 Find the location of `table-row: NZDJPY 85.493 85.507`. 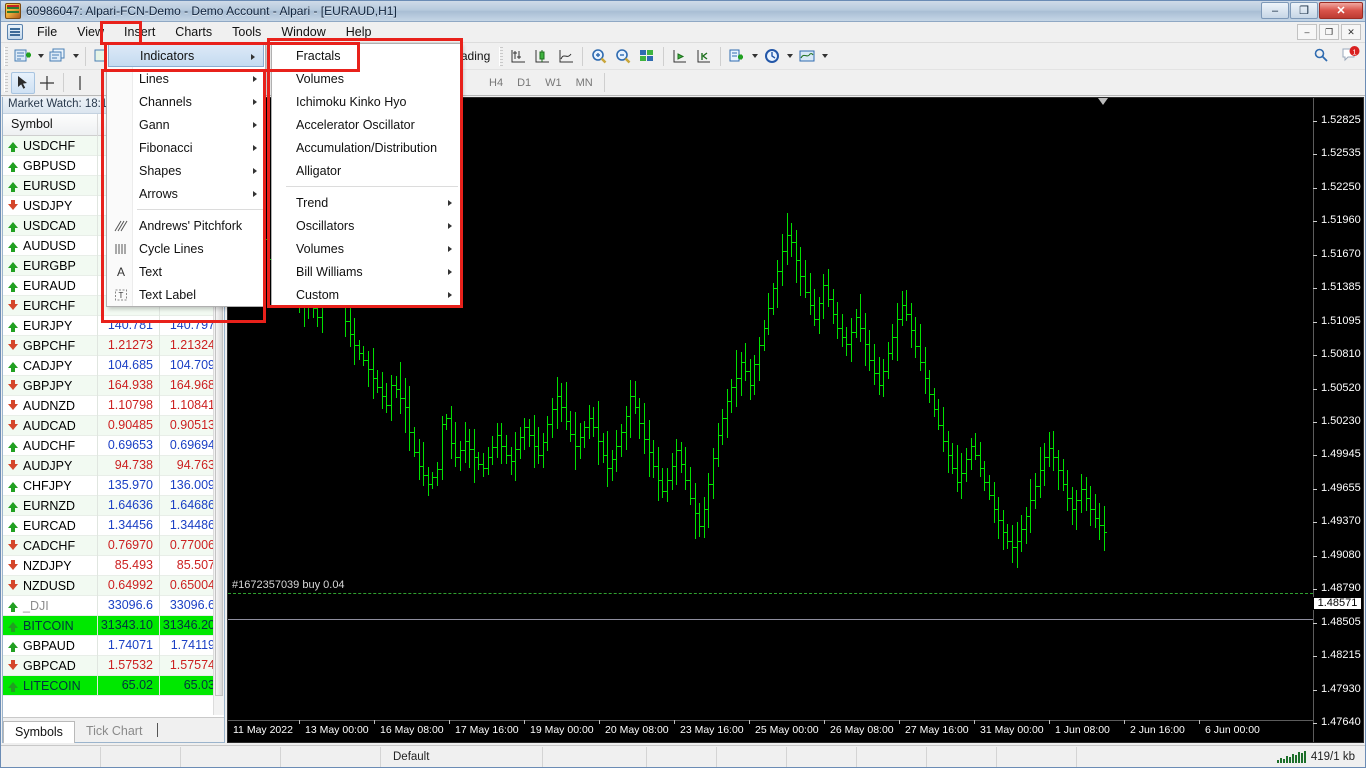

table-row: NZDJPY 85.493 85.507 is located at coordinates (113, 565).